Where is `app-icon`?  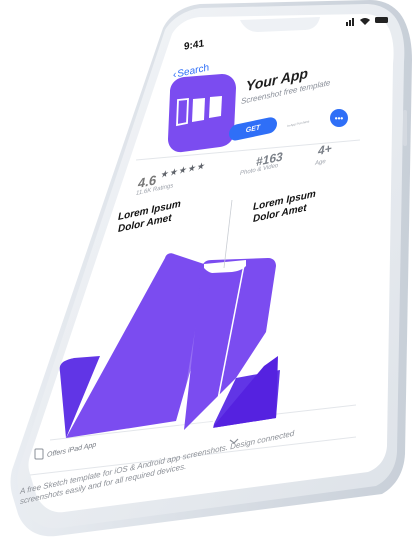 app-icon is located at coordinates (202, 113).